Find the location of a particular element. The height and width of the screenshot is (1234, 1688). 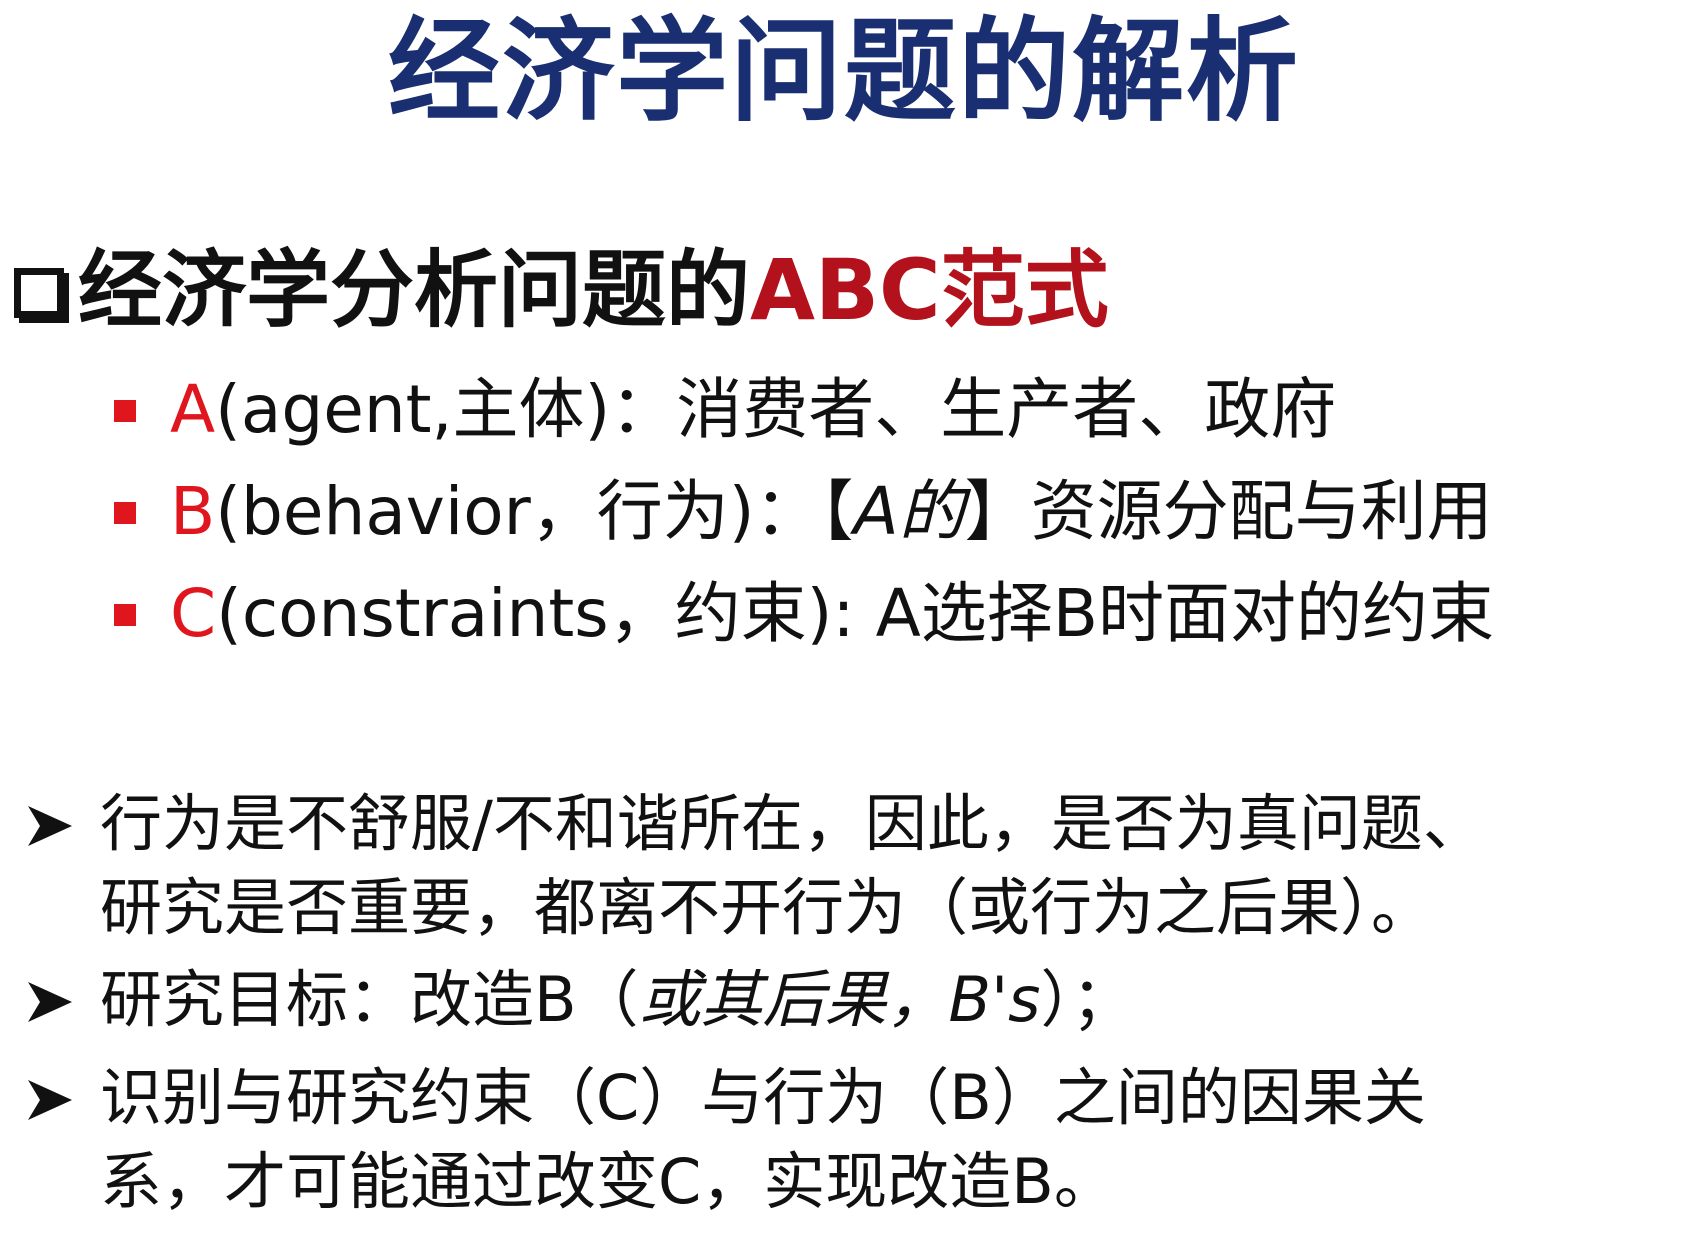

point-line-start: 研究目标：改造B（ is located at coordinates (369, 999).